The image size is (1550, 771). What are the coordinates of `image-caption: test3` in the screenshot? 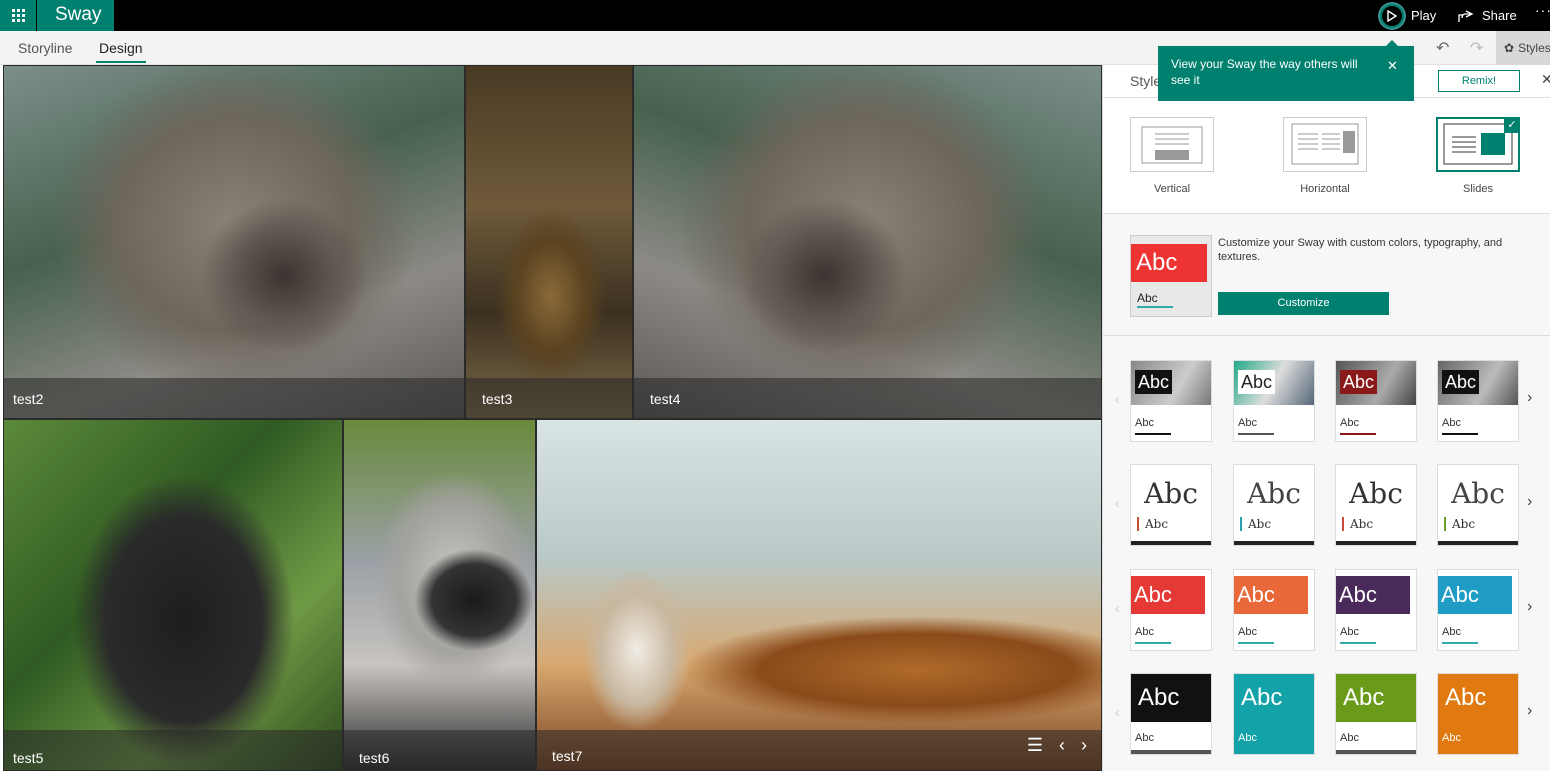 It's located at (497, 399).